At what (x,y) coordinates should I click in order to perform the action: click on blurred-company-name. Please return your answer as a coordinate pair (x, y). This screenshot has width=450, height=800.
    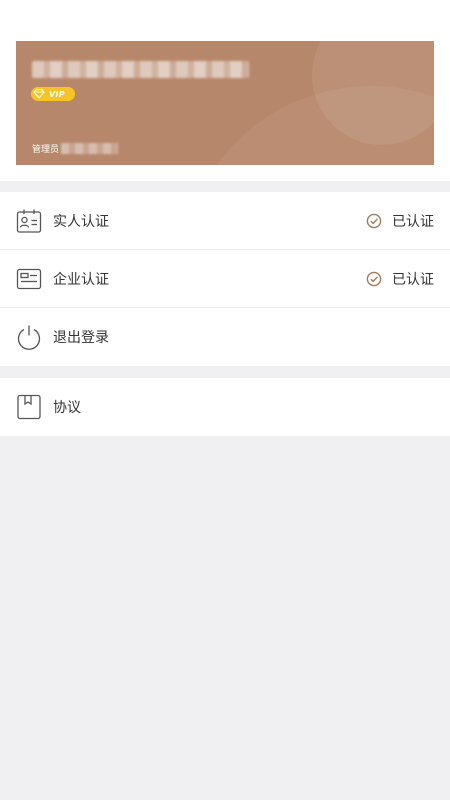
    Looking at the image, I should click on (140, 69).